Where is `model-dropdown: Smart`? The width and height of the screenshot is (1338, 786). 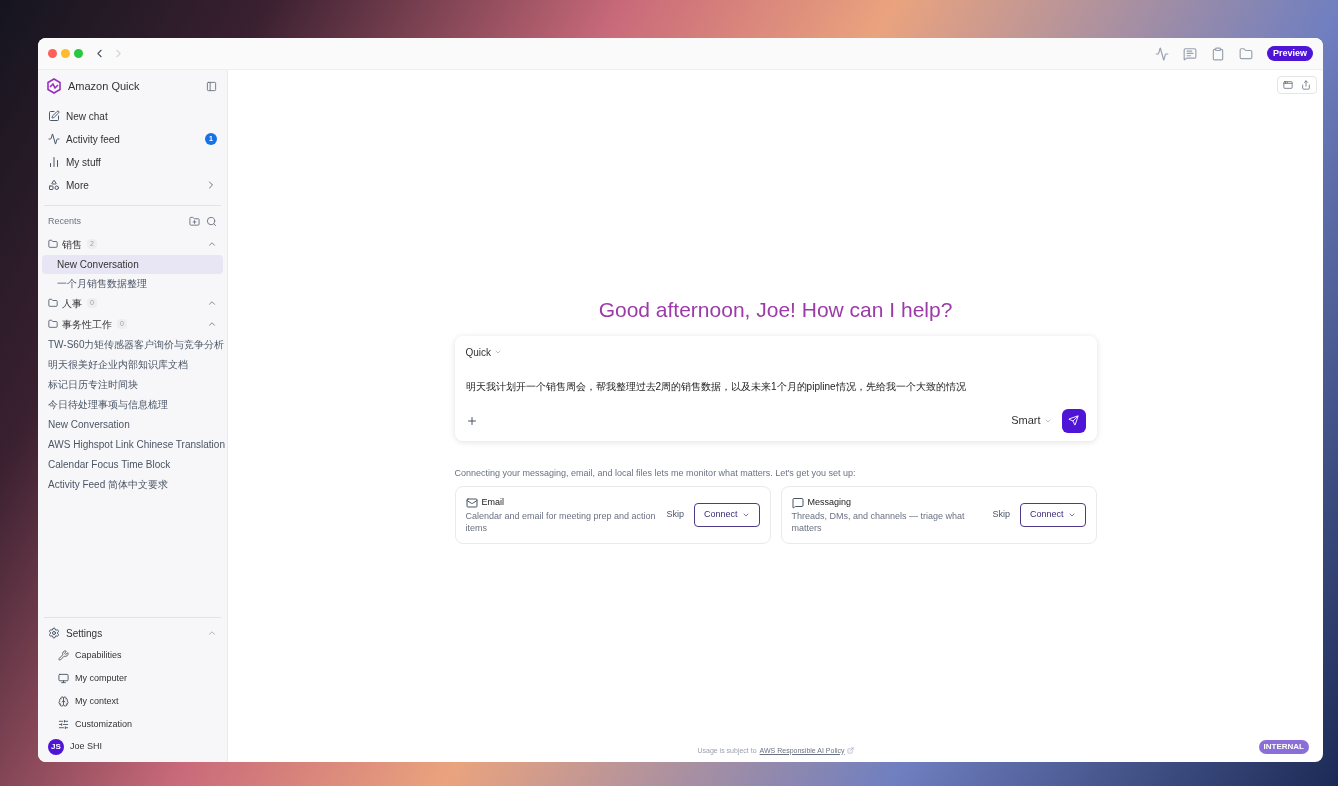 model-dropdown: Smart is located at coordinates (1031, 420).